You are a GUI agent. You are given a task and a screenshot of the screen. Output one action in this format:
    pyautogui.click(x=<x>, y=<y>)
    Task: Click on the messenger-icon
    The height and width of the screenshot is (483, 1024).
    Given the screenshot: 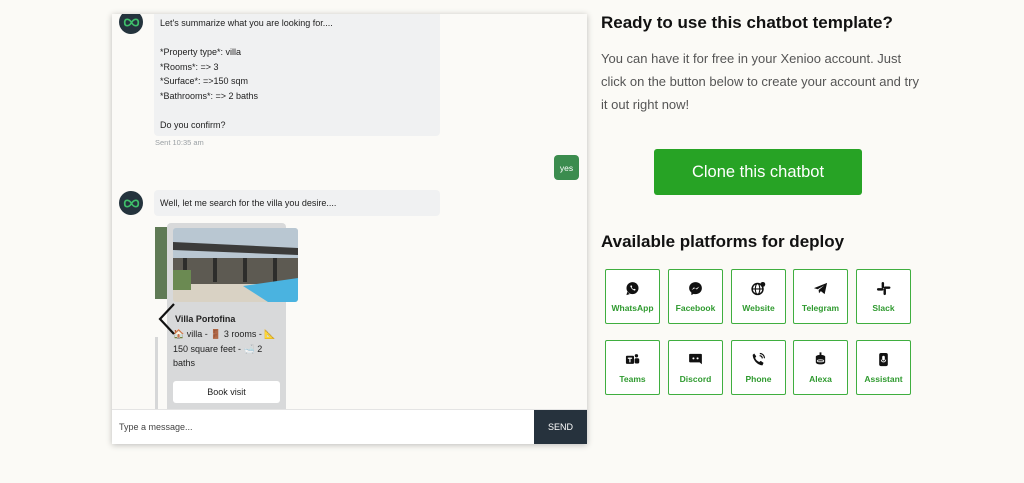 What is the action you would take?
    pyautogui.click(x=695, y=288)
    